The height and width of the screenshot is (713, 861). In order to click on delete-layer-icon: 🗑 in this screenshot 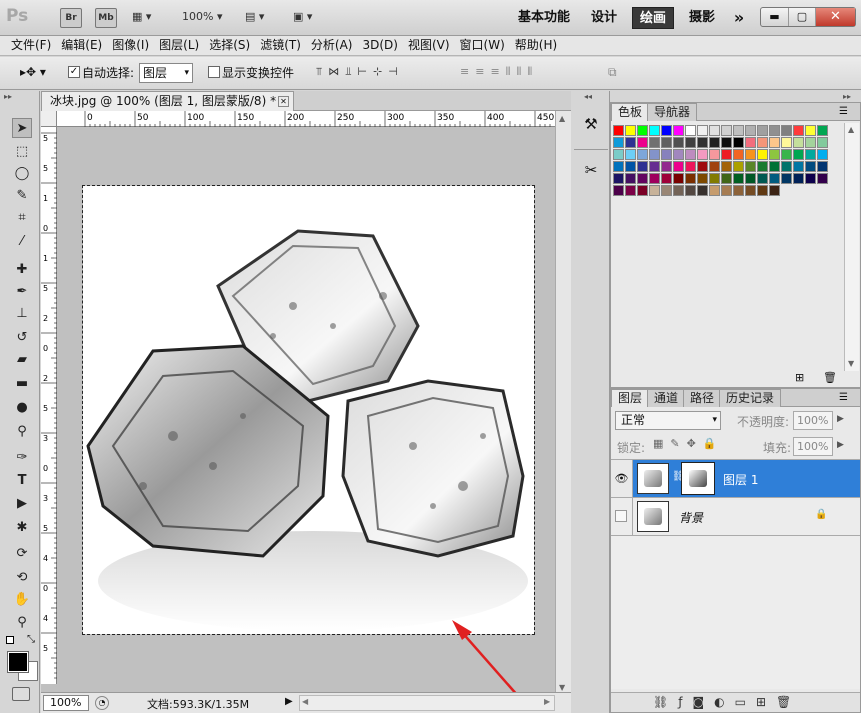, I will do `click(788, 702)`.